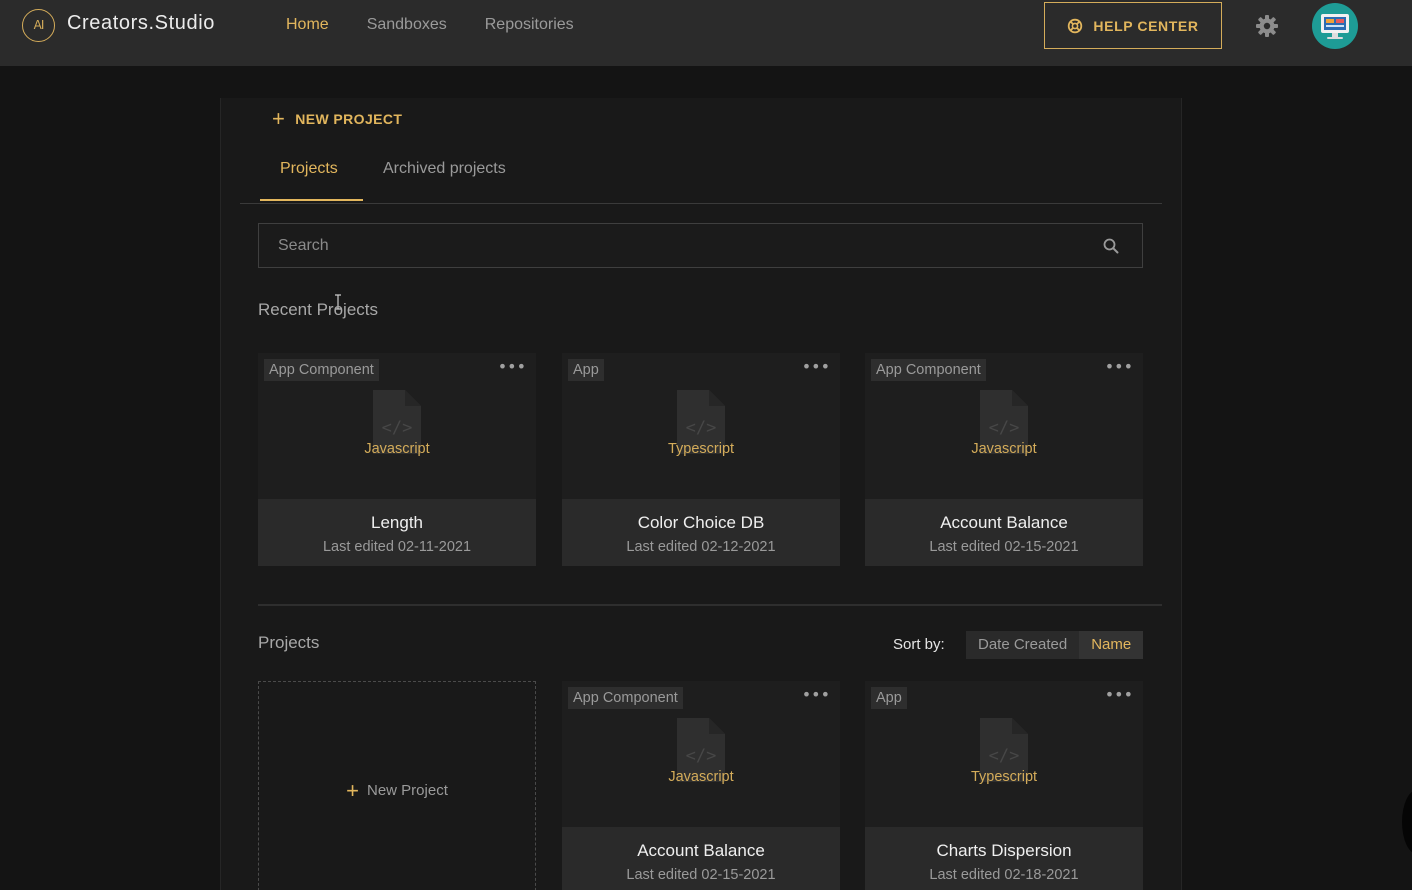 This screenshot has width=1412, height=890. What do you see at coordinates (289, 642) in the screenshot?
I see `projects-title: Projects` at bounding box center [289, 642].